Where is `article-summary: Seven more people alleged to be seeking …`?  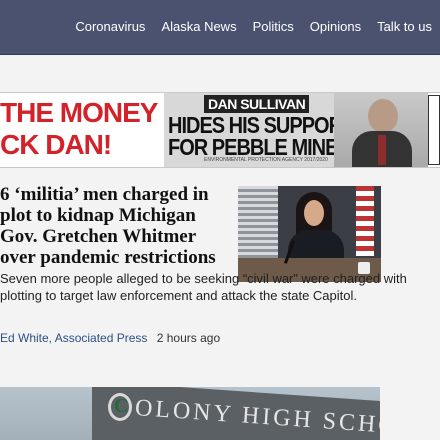
article-summary: Seven more people alleged to be seeking … is located at coordinates (203, 287).